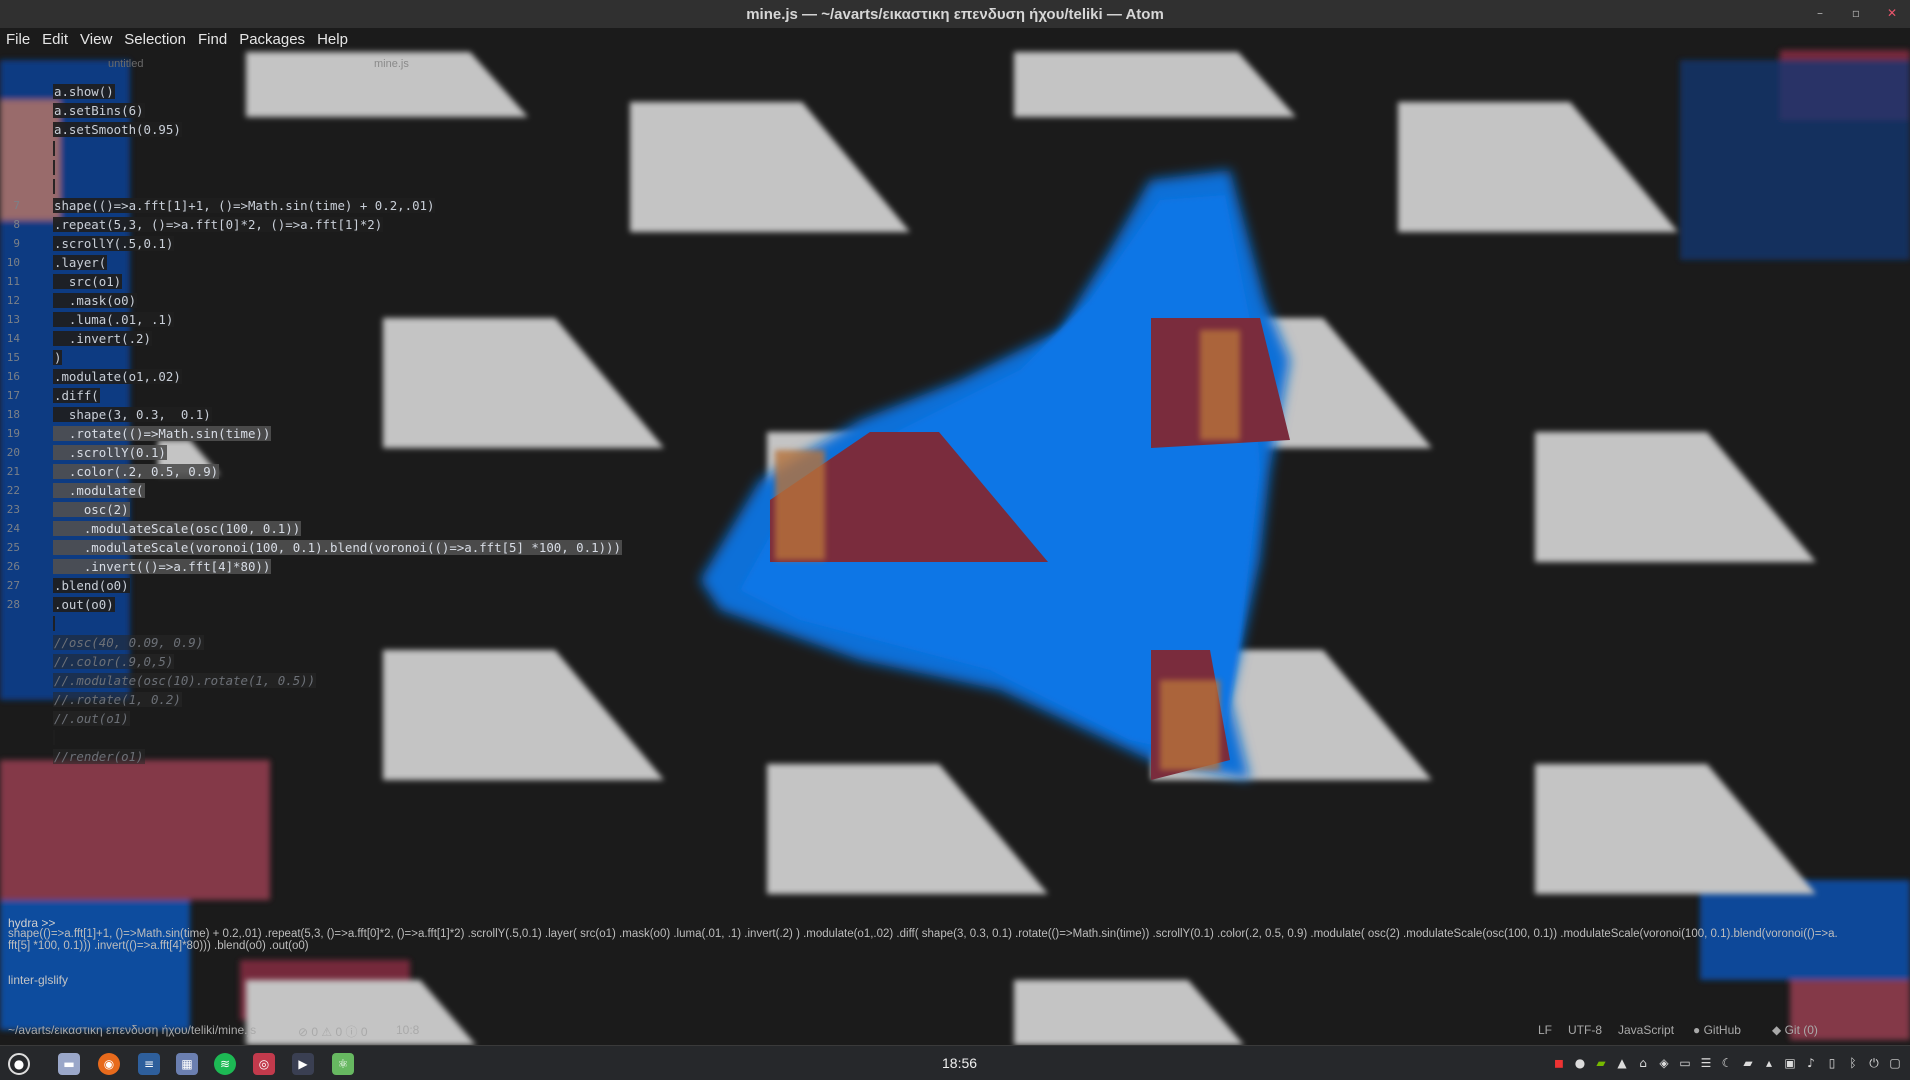  Describe the element at coordinates (343, 1064) in the screenshot. I see `atom-icon: ⚛` at that location.